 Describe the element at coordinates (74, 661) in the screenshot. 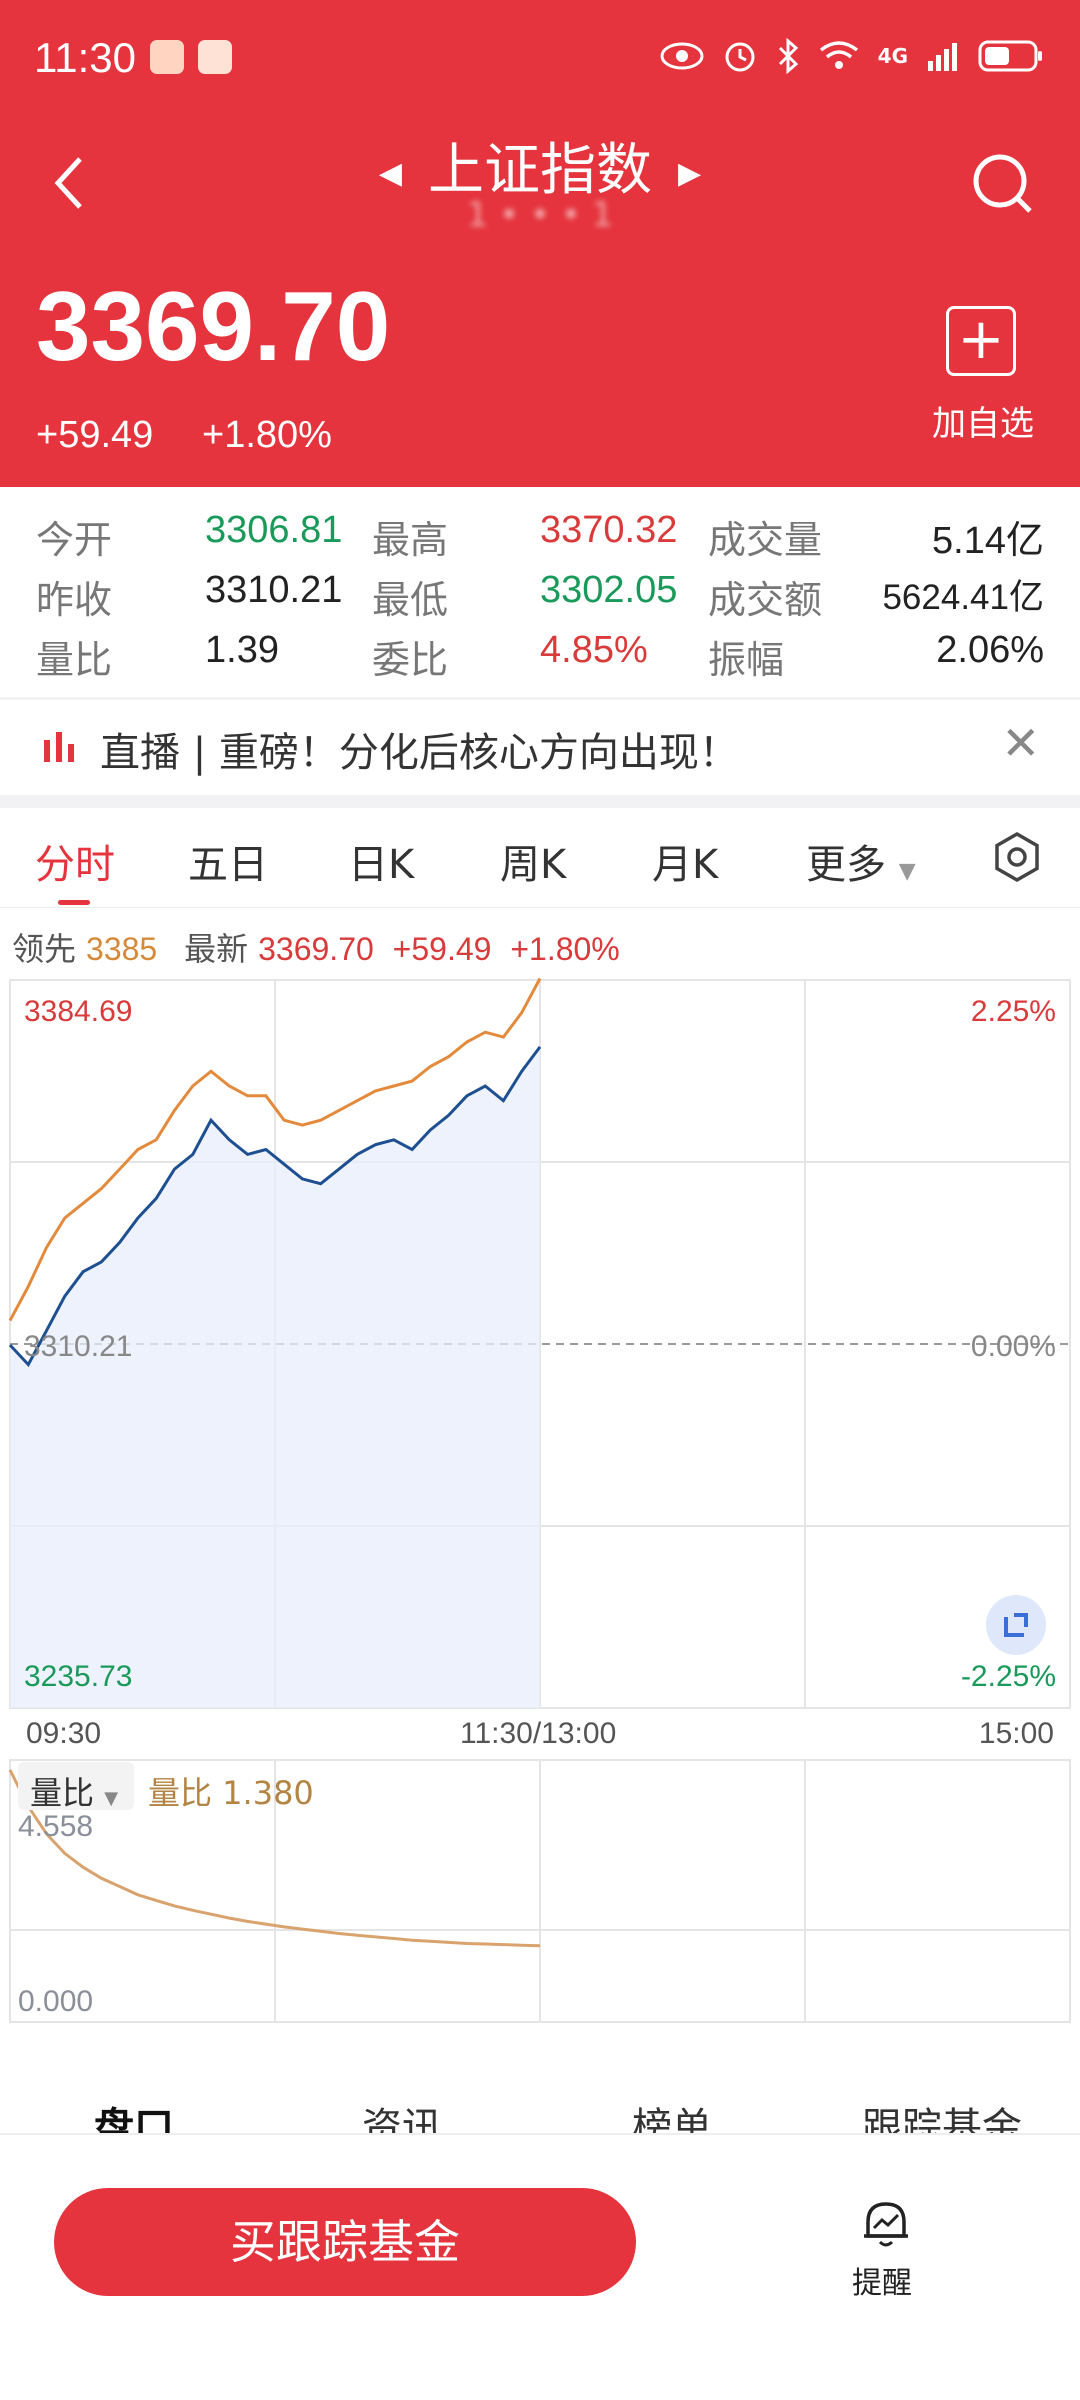

I see `stat-label: 量比` at that location.